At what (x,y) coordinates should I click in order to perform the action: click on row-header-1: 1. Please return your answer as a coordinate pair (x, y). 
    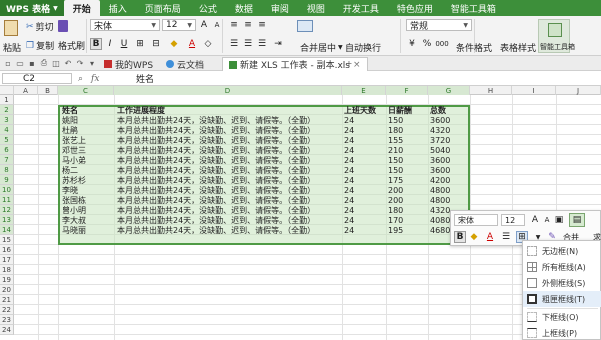
    Looking at the image, I should click on (7, 100).